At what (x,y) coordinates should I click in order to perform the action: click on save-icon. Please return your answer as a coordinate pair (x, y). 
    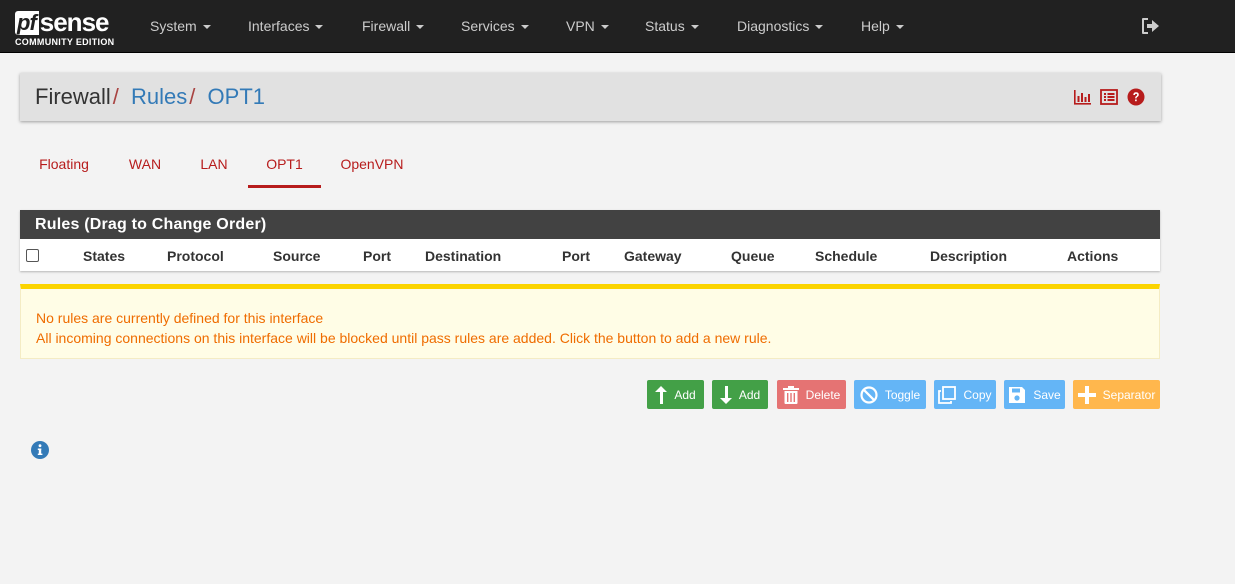
    Looking at the image, I should click on (1017, 394).